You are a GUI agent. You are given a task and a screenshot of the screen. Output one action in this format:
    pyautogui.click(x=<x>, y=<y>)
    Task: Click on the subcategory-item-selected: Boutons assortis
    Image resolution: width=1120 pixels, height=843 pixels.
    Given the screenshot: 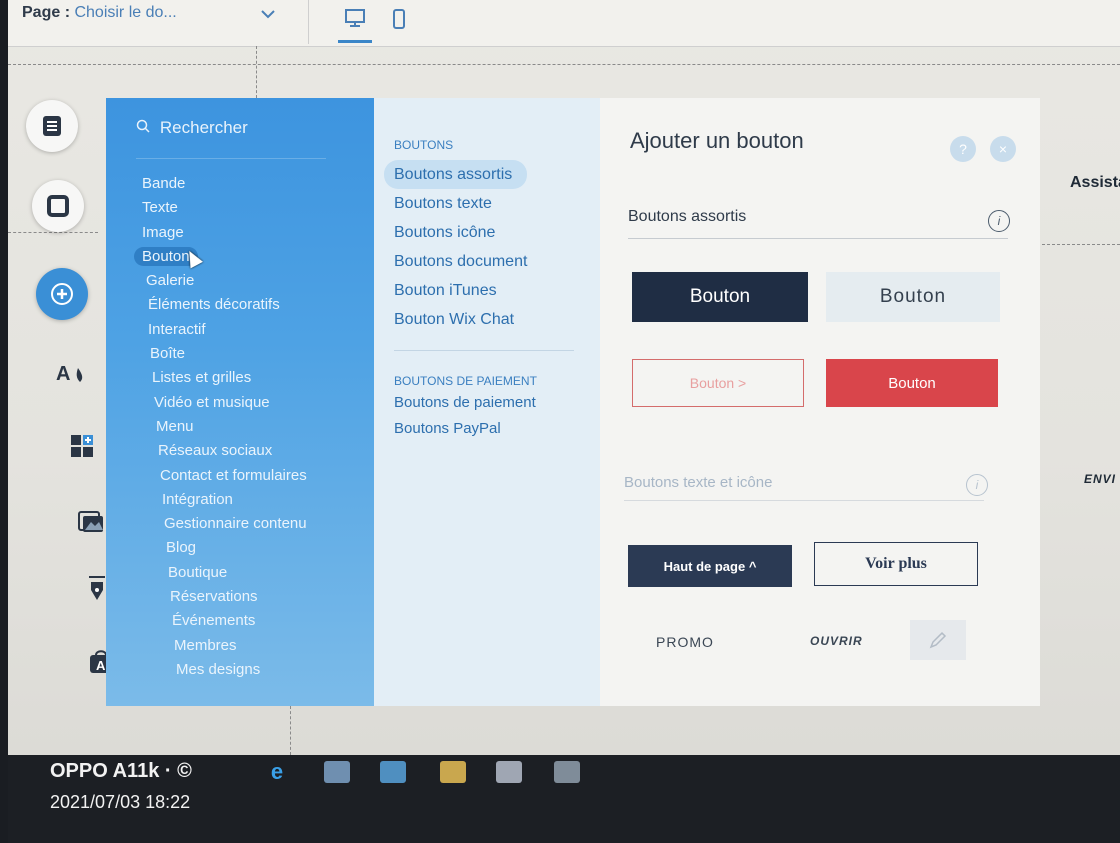 What is the action you would take?
    pyautogui.click(x=456, y=174)
    